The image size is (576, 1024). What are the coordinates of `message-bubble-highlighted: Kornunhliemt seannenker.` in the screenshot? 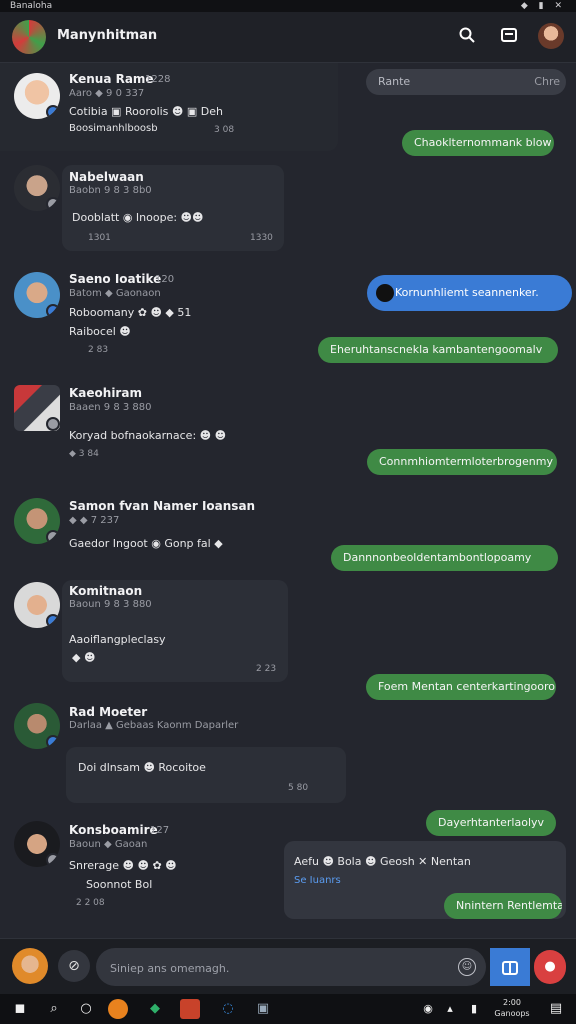 It's located at (469, 293).